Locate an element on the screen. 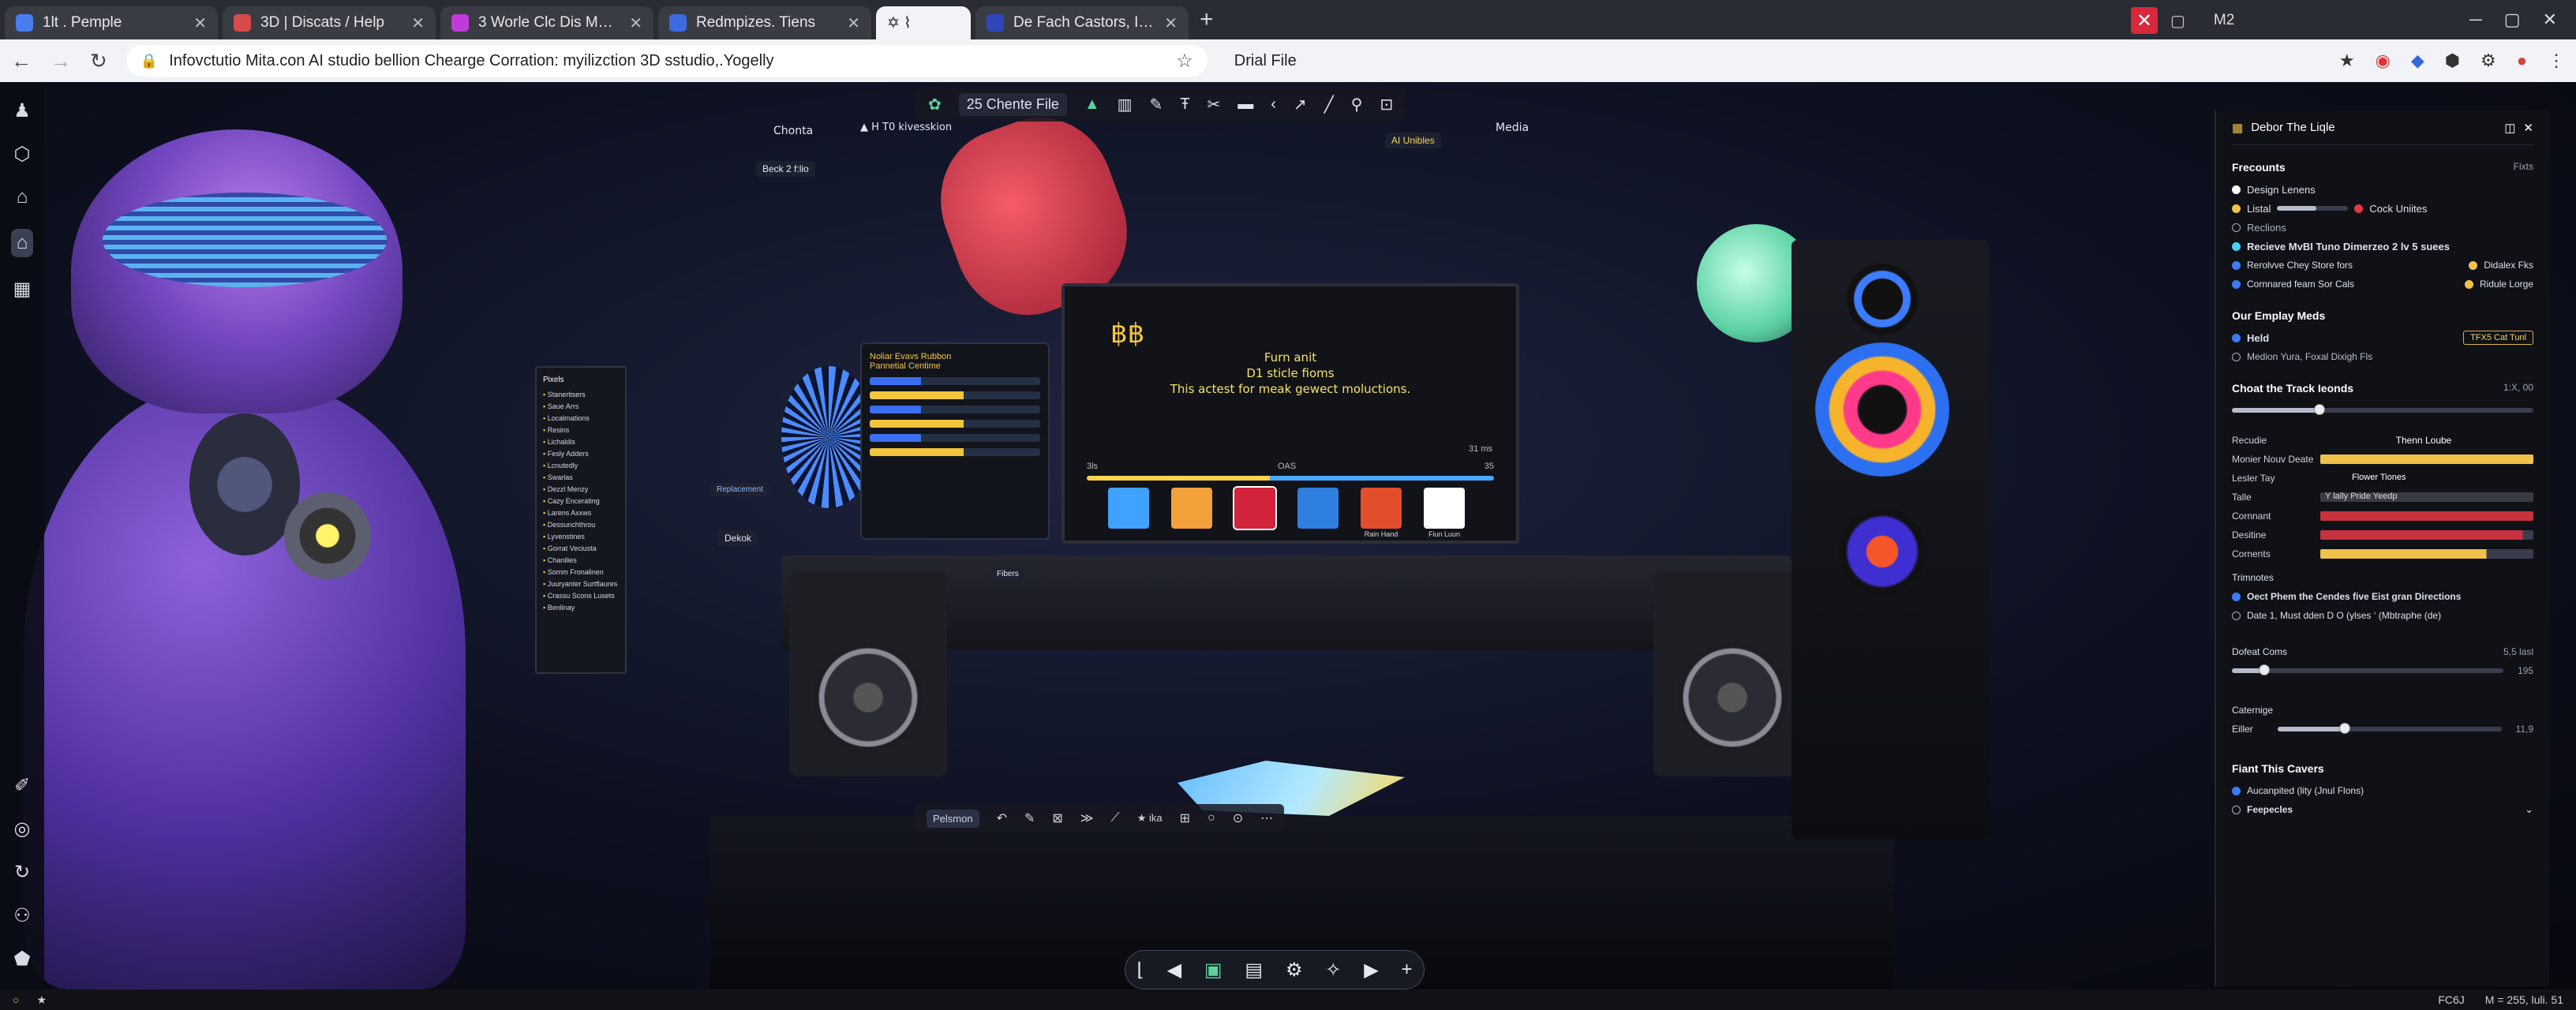 The height and width of the screenshot is (1010, 2576). menu-icon: ⋮ is located at coordinates (2556, 60).